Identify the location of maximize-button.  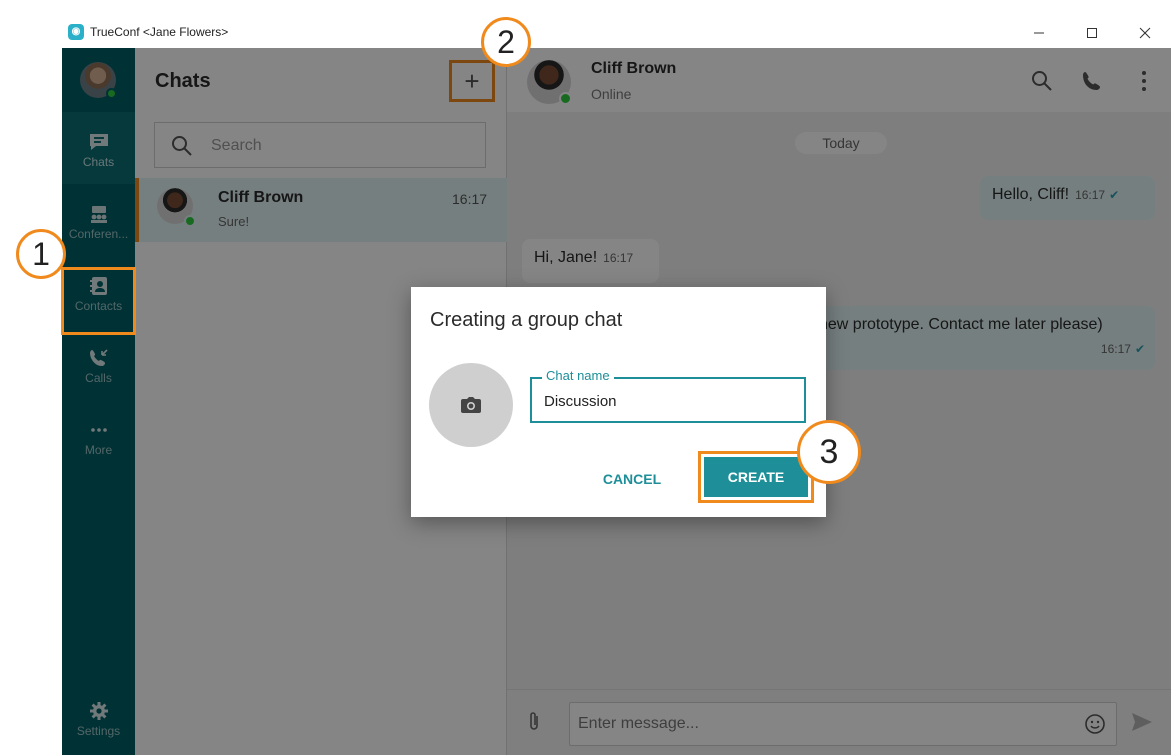
(1092, 33).